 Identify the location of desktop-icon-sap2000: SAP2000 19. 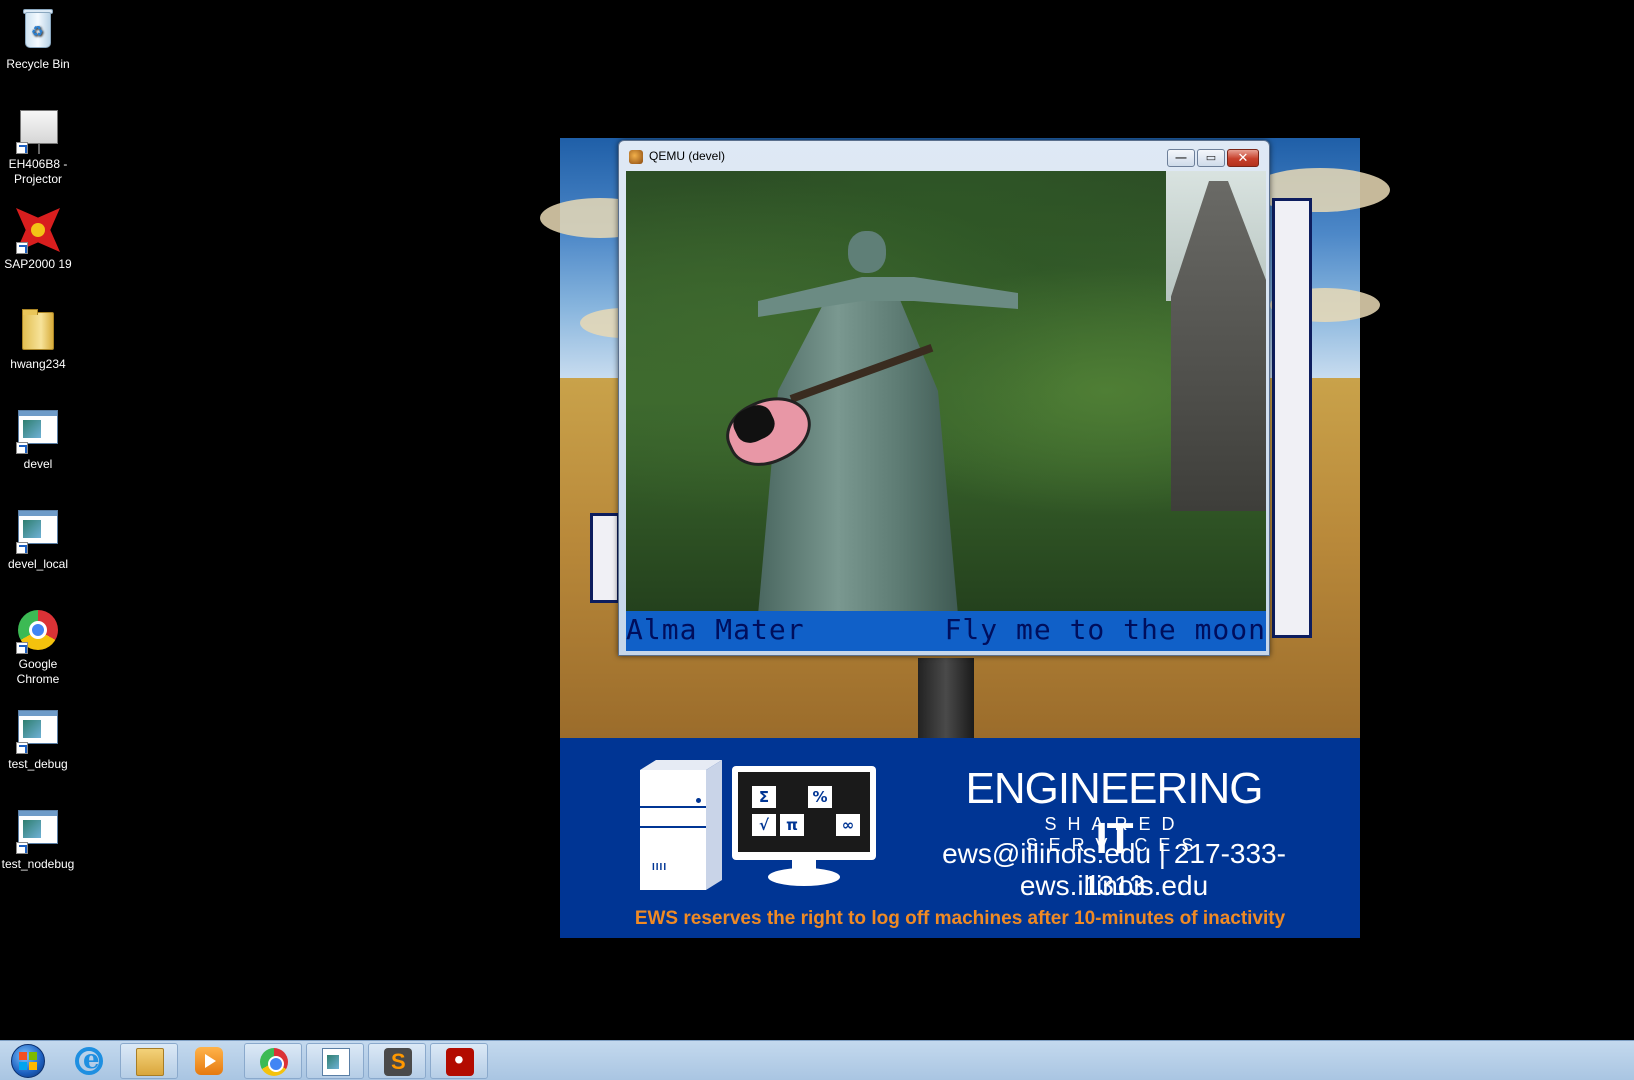
(38, 239).